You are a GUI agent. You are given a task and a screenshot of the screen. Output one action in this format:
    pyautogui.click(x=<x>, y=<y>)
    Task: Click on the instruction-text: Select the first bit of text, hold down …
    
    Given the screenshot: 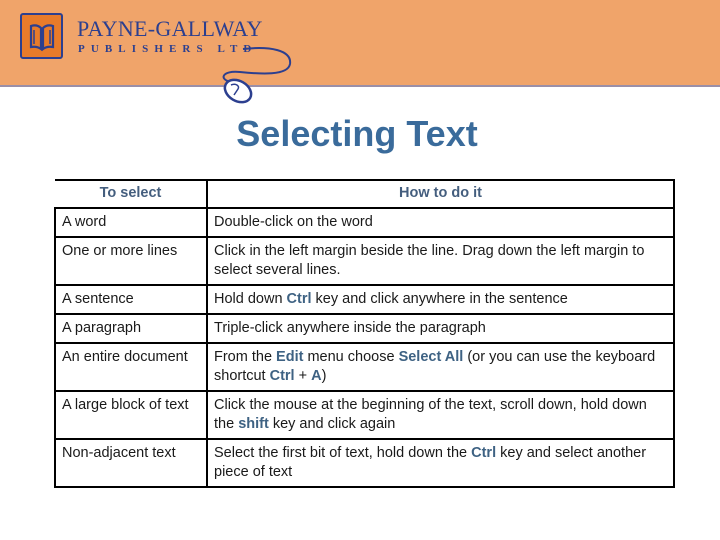 What is the action you would take?
    pyautogui.click(x=343, y=453)
    